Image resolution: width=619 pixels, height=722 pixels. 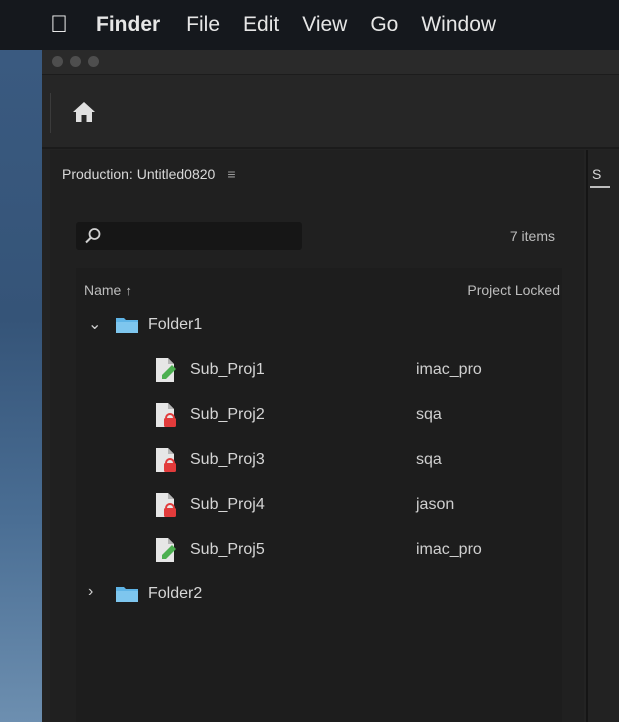 I want to click on project-label: Sub_Proj3, so click(x=227, y=459).